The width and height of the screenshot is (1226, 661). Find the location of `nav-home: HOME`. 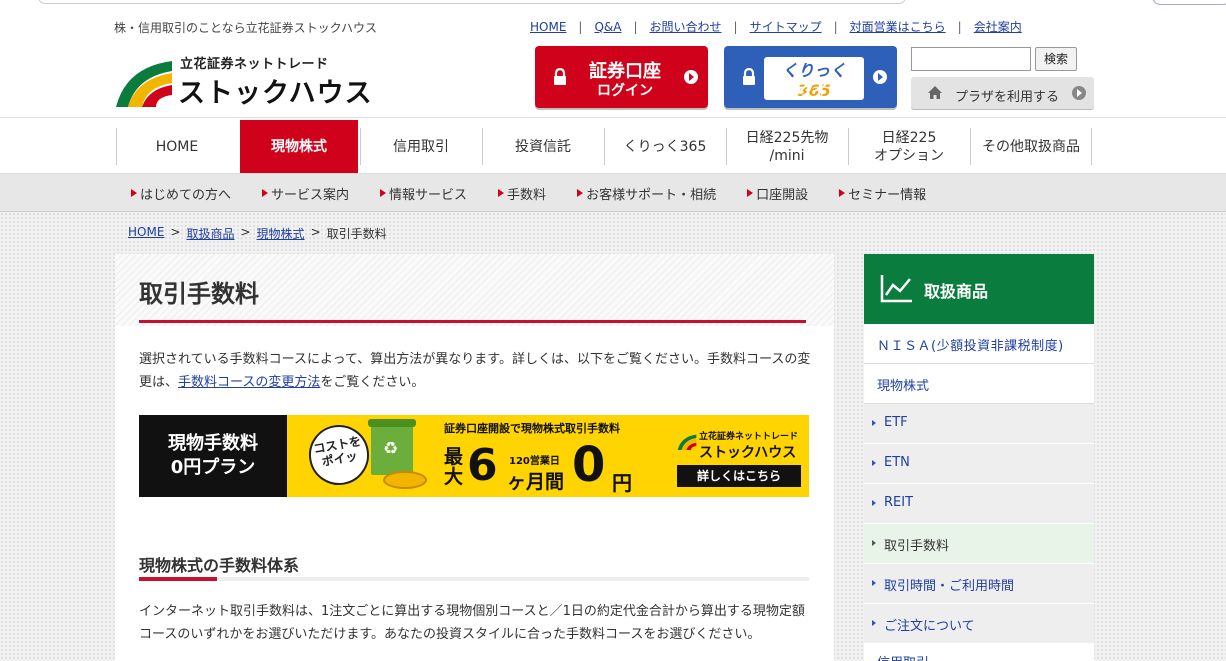

nav-home: HOME is located at coordinates (177, 146).